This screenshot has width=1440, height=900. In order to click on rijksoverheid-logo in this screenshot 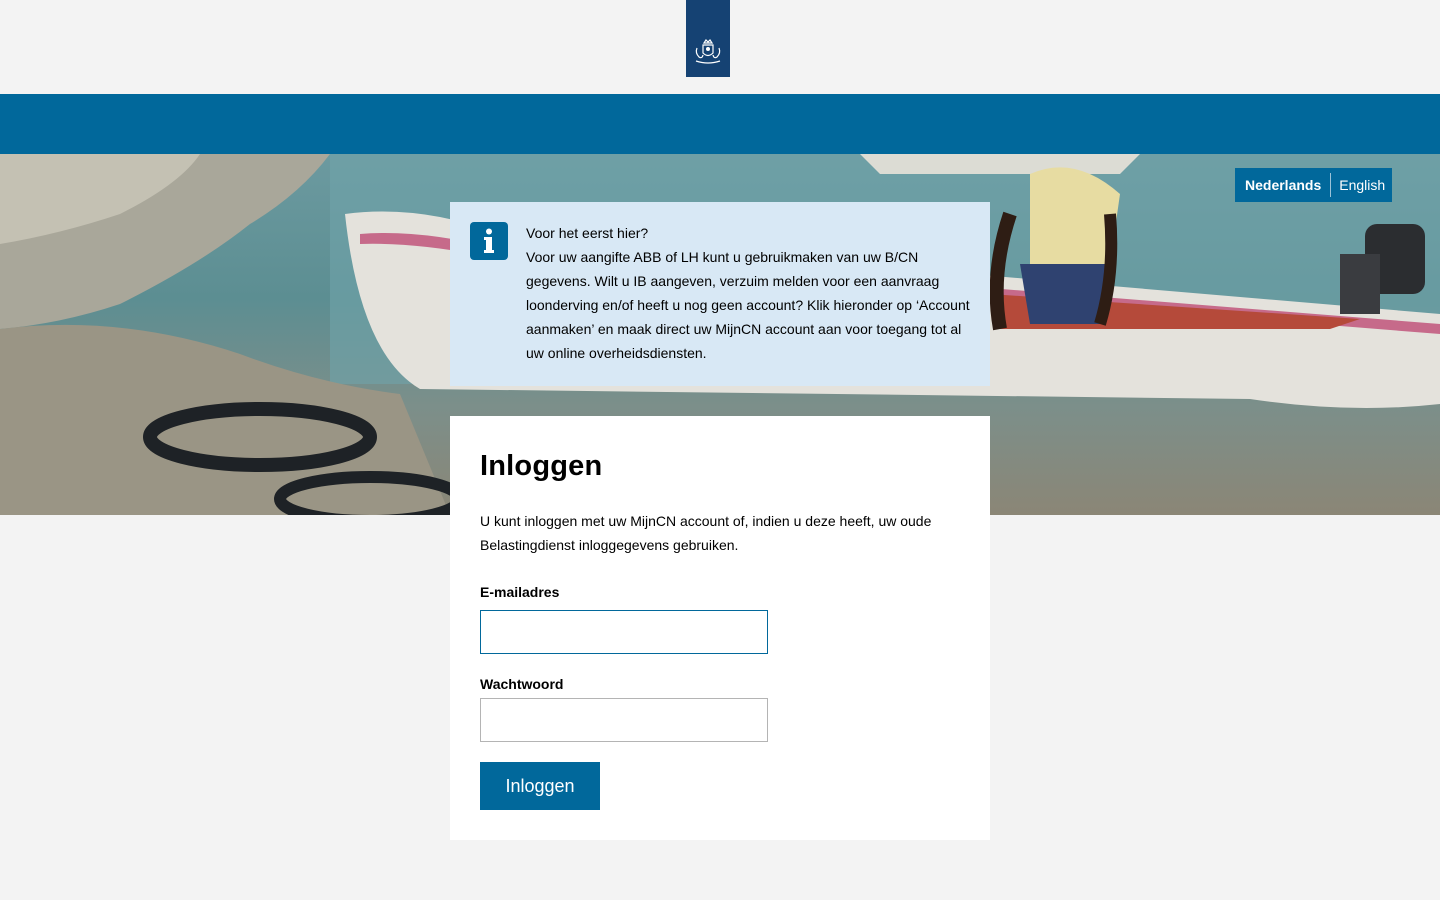, I will do `click(708, 38)`.